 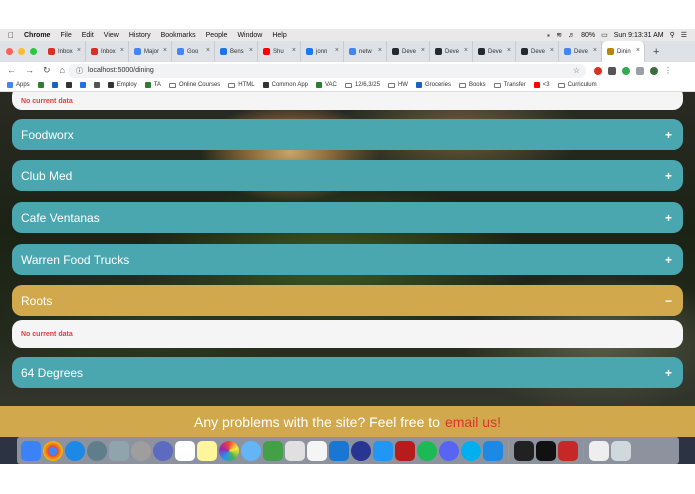 I want to click on bookmark-item: TA, so click(x=152, y=85).